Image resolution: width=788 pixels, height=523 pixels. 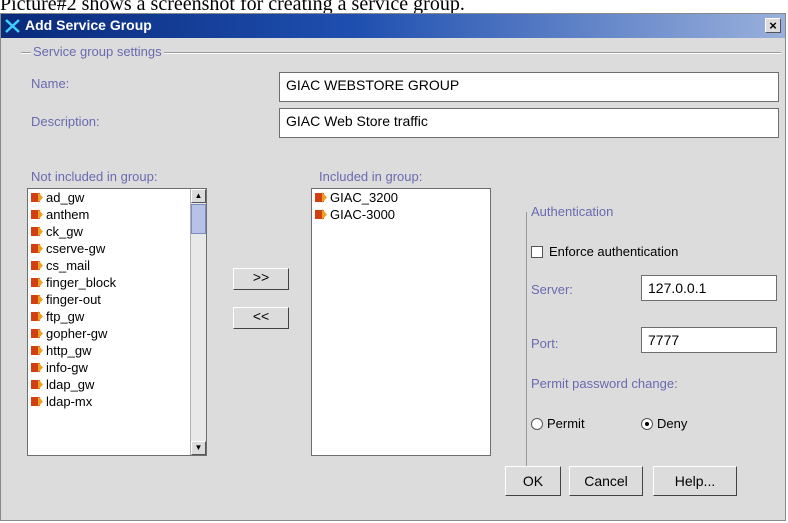 I want to click on list-item-label: finger-out, so click(x=73, y=299).